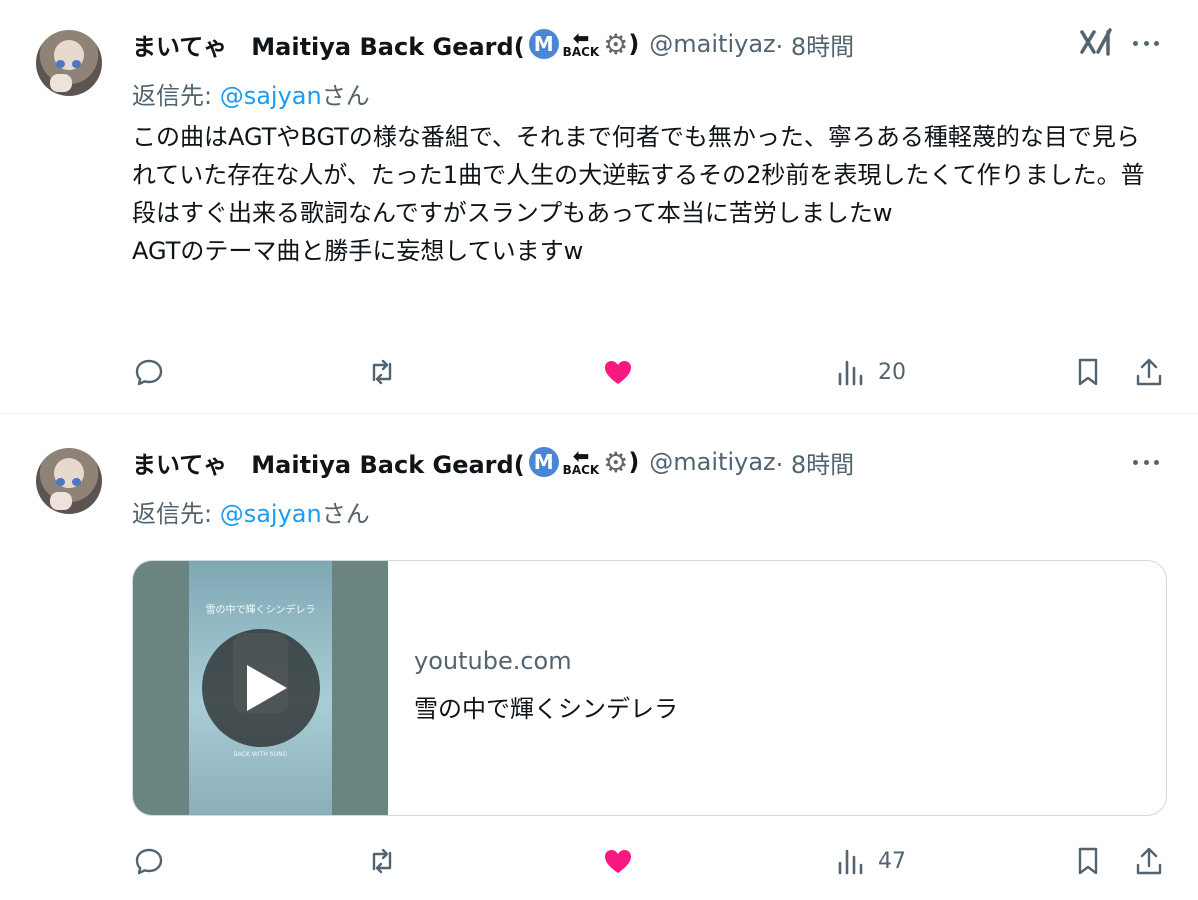 This screenshot has height=900, width=1198. What do you see at coordinates (260, 754) in the screenshot?
I see `poster-footer: BACK WITH SONG` at bounding box center [260, 754].